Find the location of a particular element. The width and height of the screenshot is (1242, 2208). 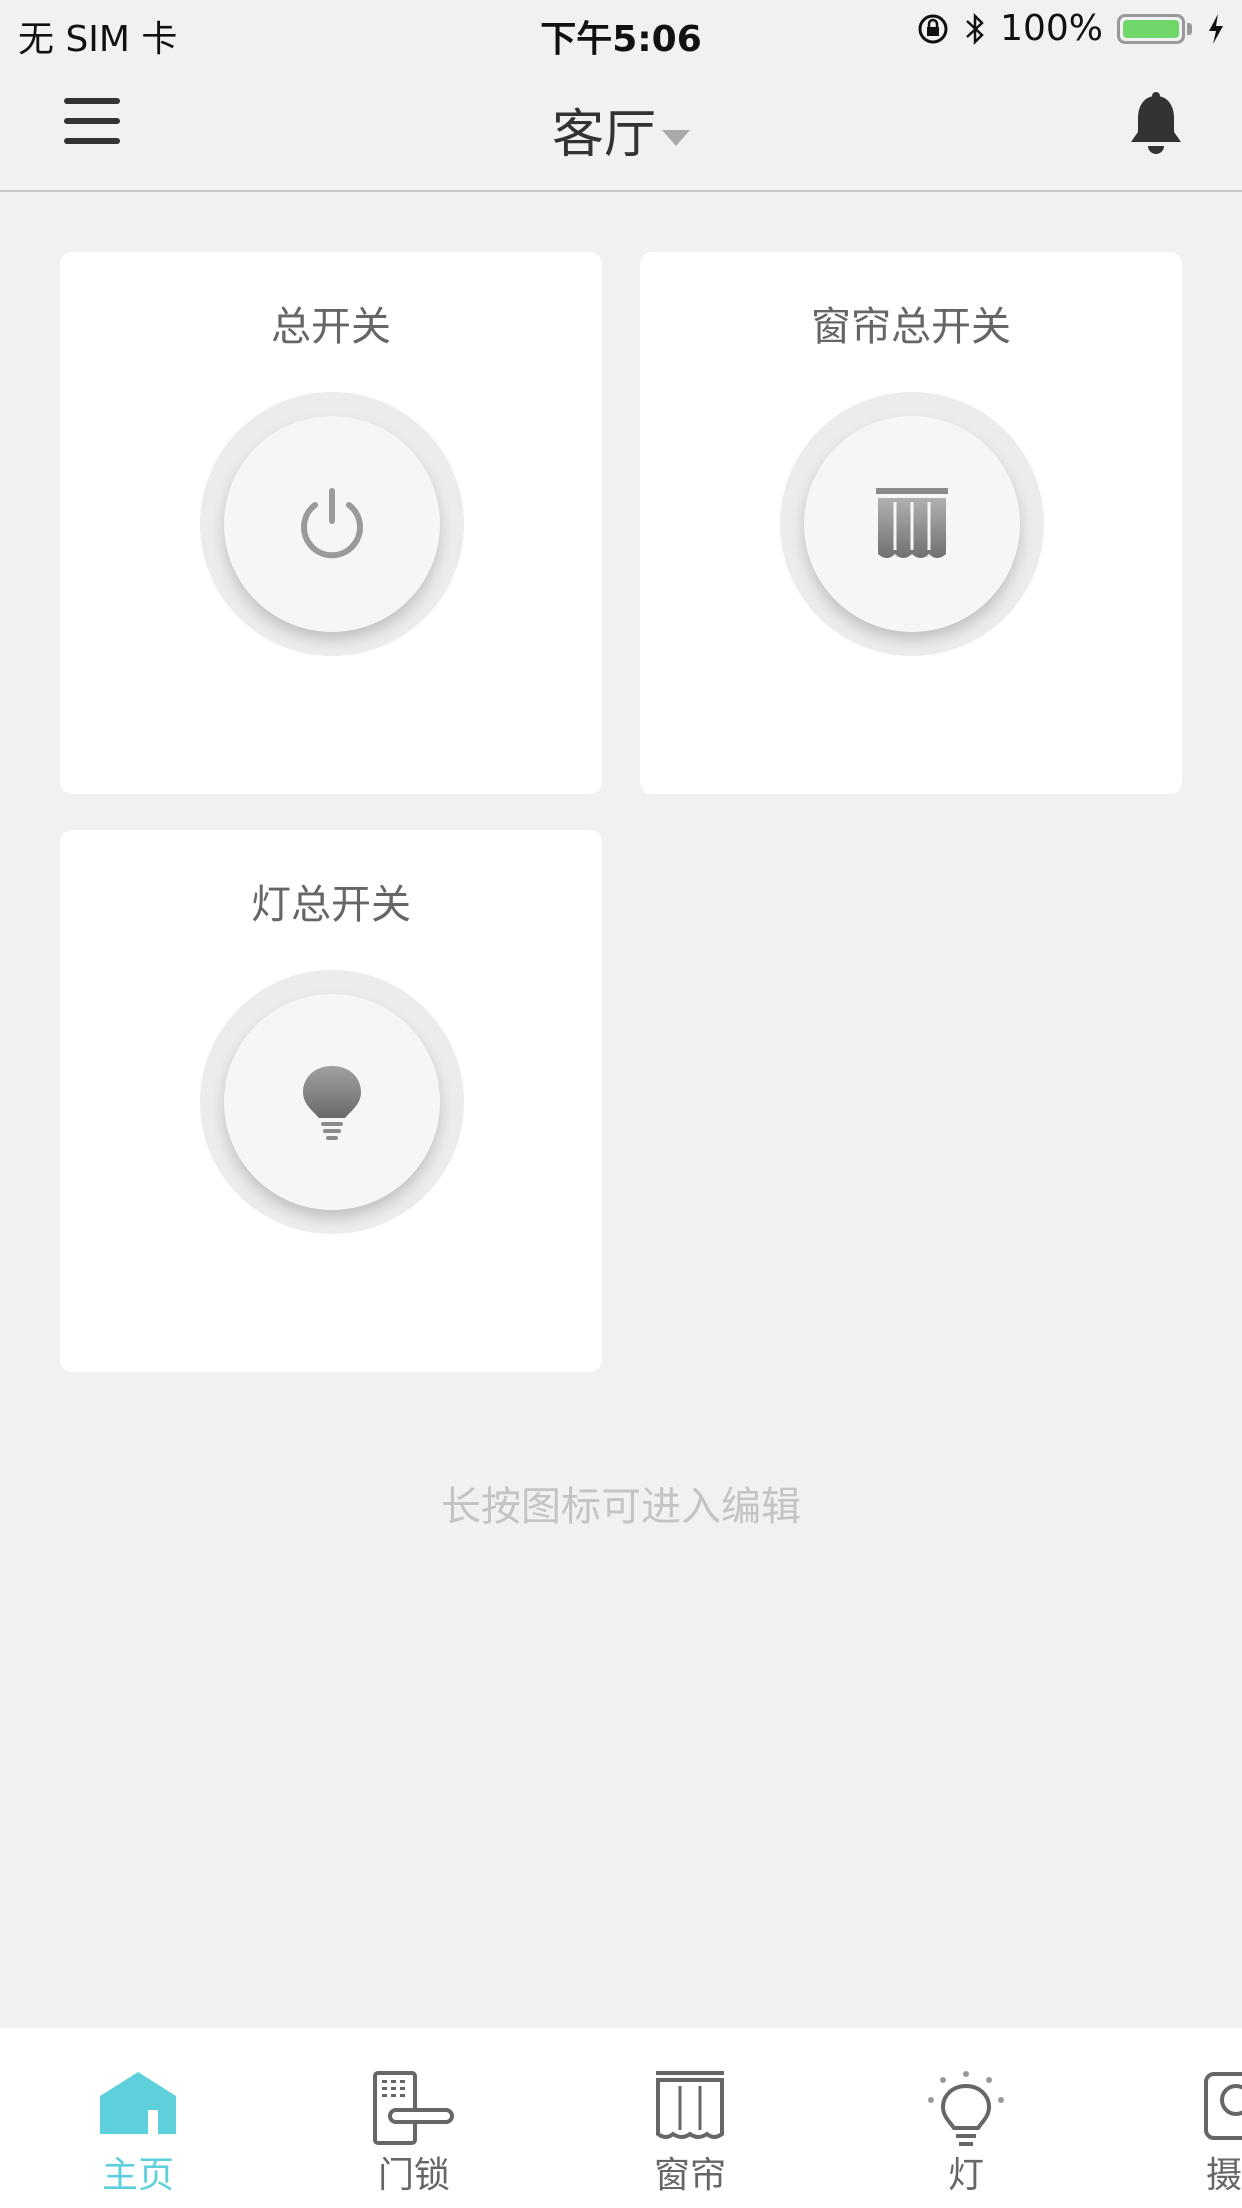

master-power-button is located at coordinates (332, 524).